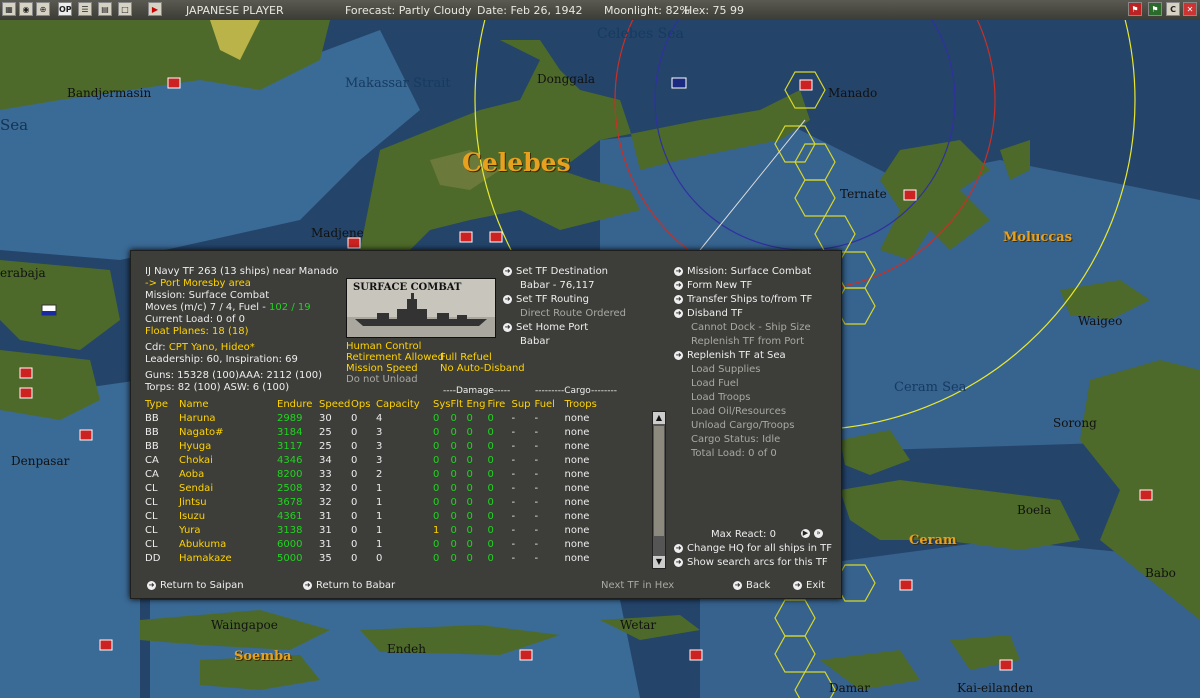  I want to click on column-header-troops: Troops, so click(584, 404).